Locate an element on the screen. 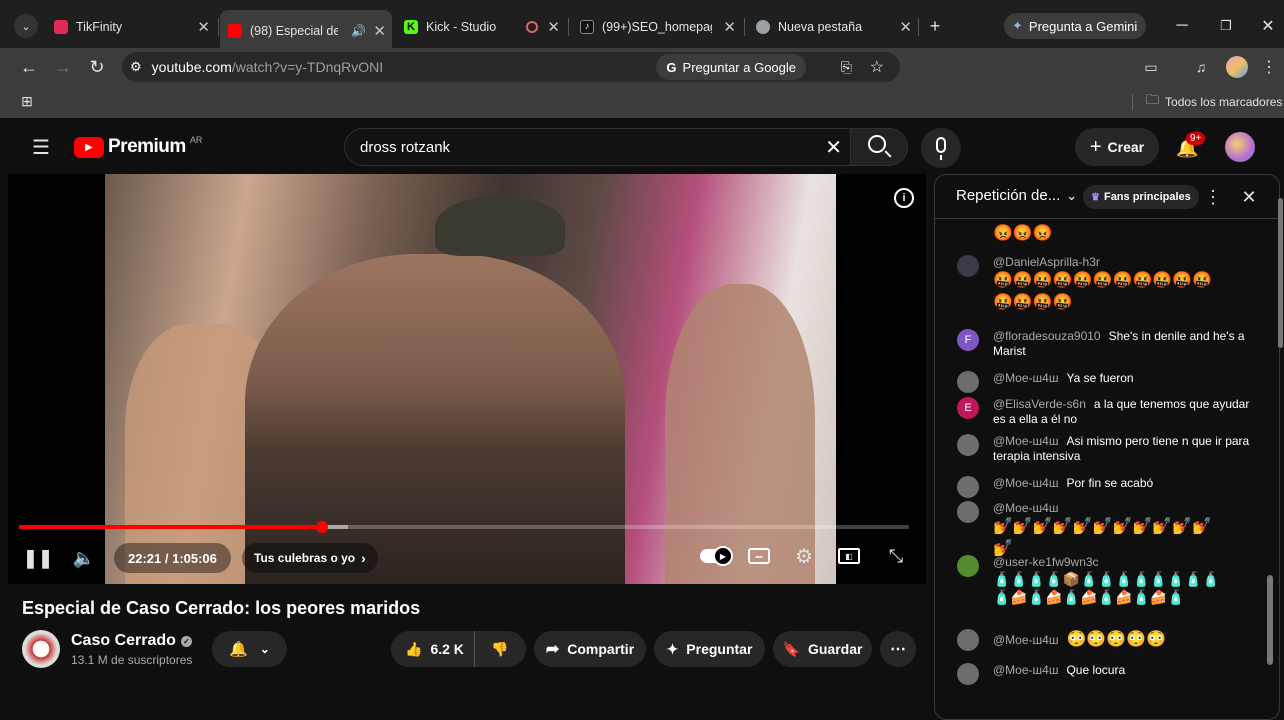  youtube-logo: ▶ Premium AR is located at coordinates (138, 146).